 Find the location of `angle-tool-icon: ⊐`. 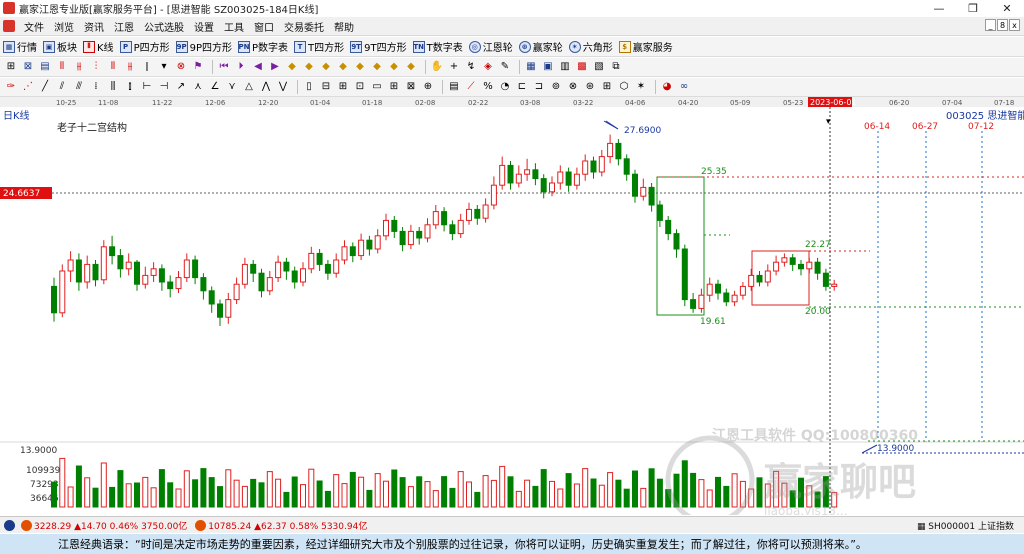

angle-tool-icon: ⊐ is located at coordinates (539, 87).